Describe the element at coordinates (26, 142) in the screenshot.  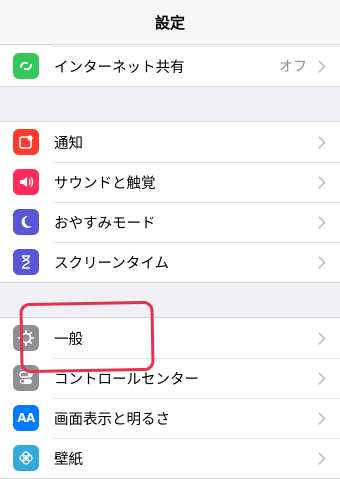
I see `notification-icon` at that location.